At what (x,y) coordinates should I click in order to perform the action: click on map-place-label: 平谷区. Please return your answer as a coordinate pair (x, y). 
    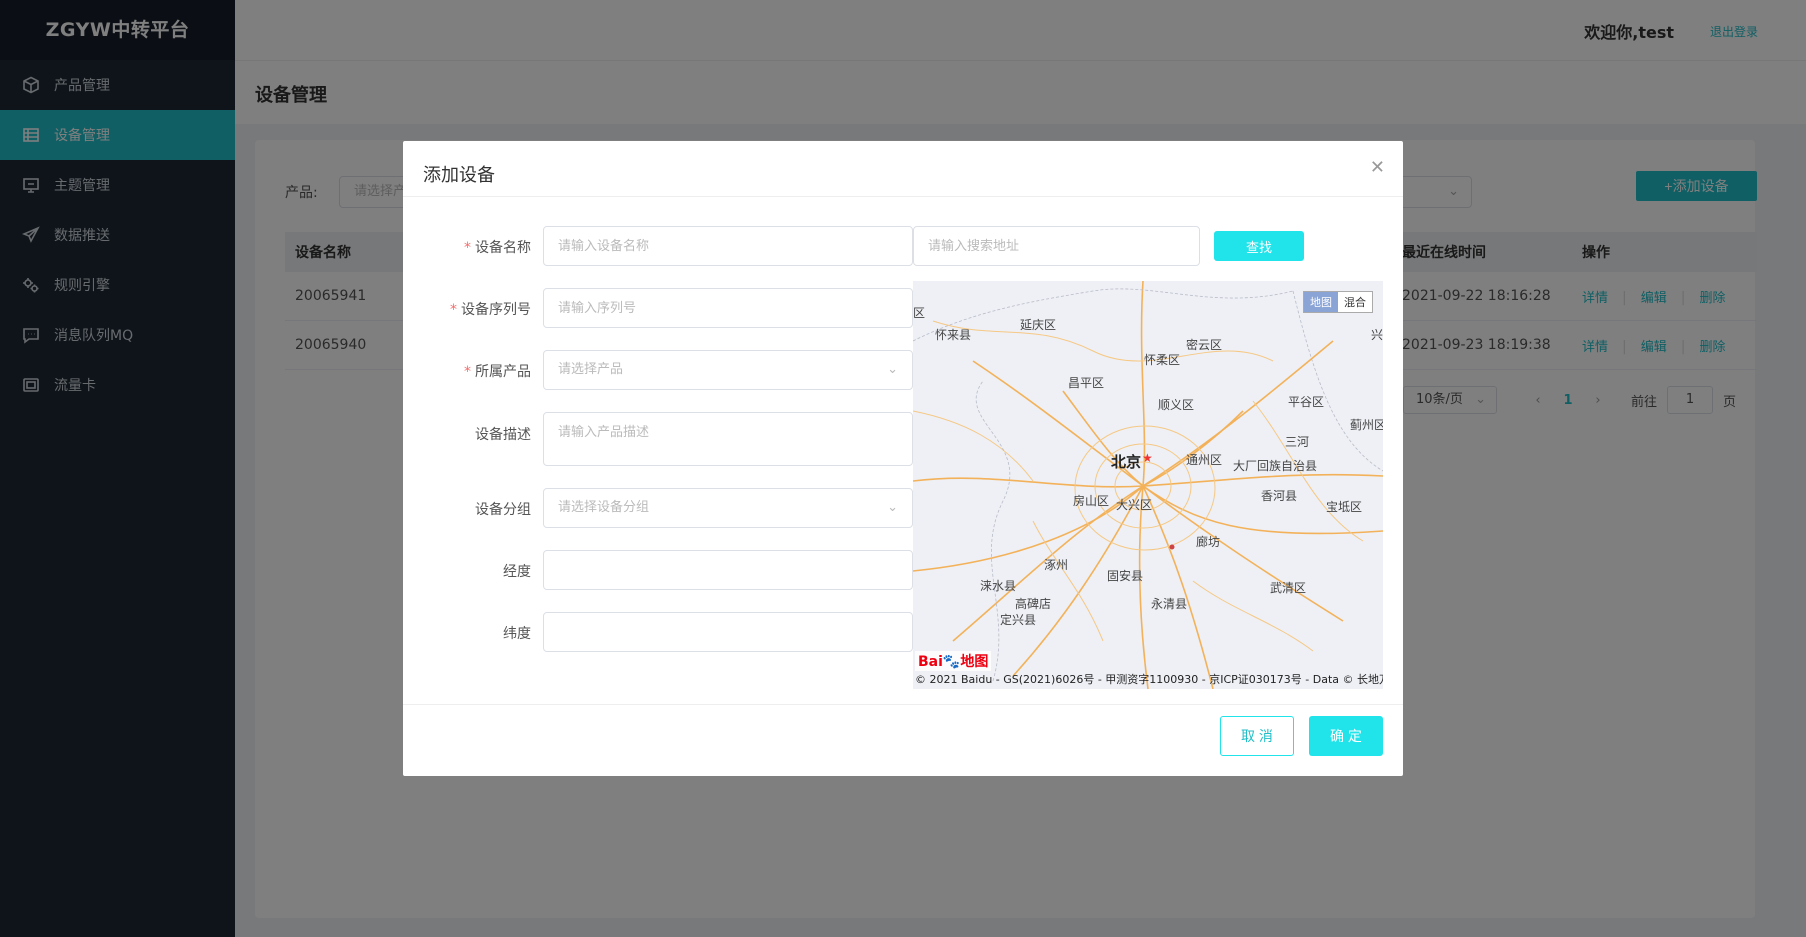
    Looking at the image, I should click on (1306, 402).